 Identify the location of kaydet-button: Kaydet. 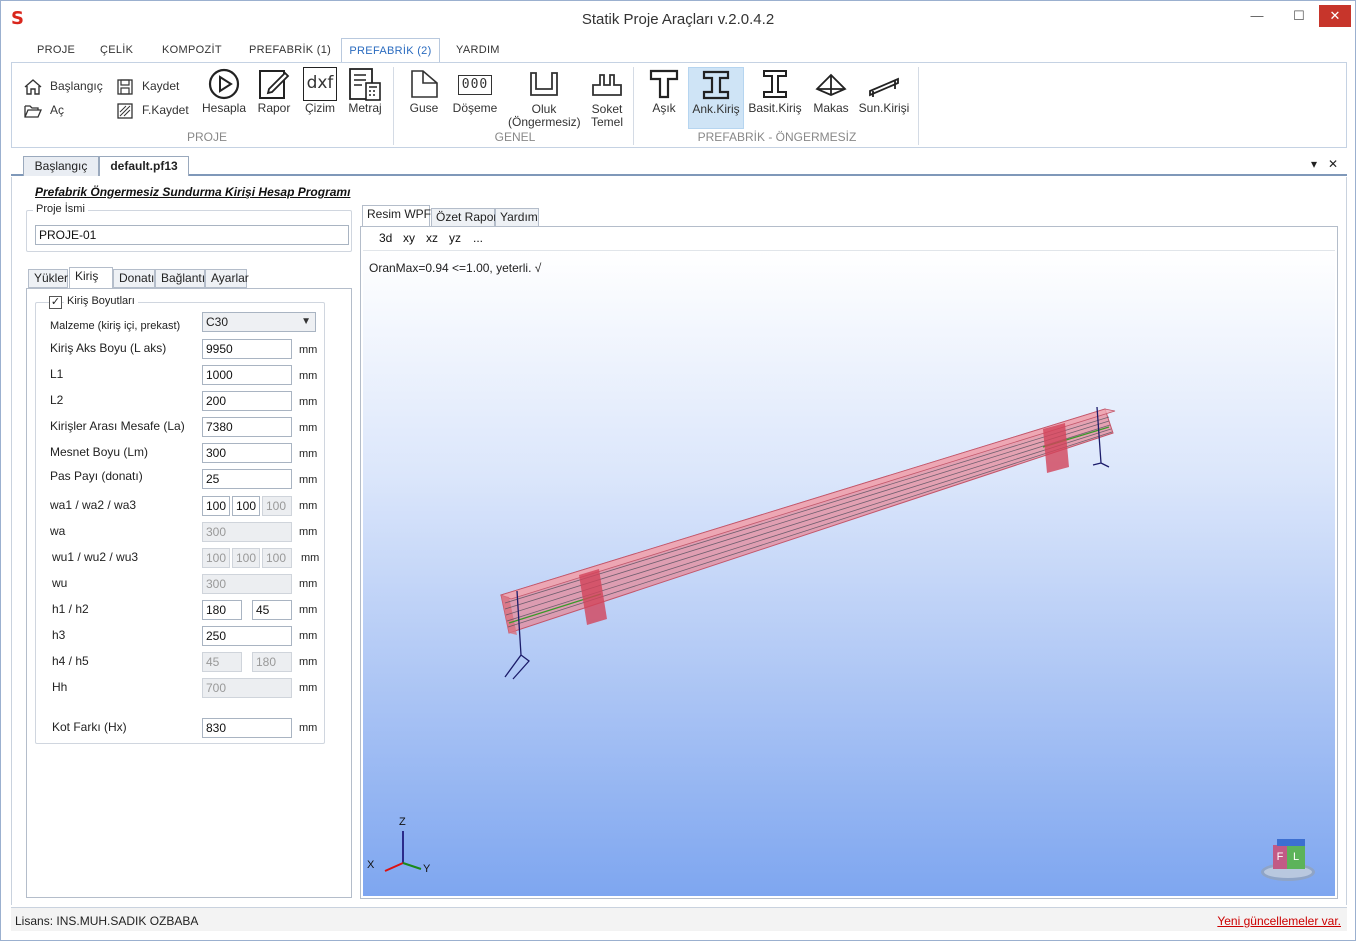
(147, 86).